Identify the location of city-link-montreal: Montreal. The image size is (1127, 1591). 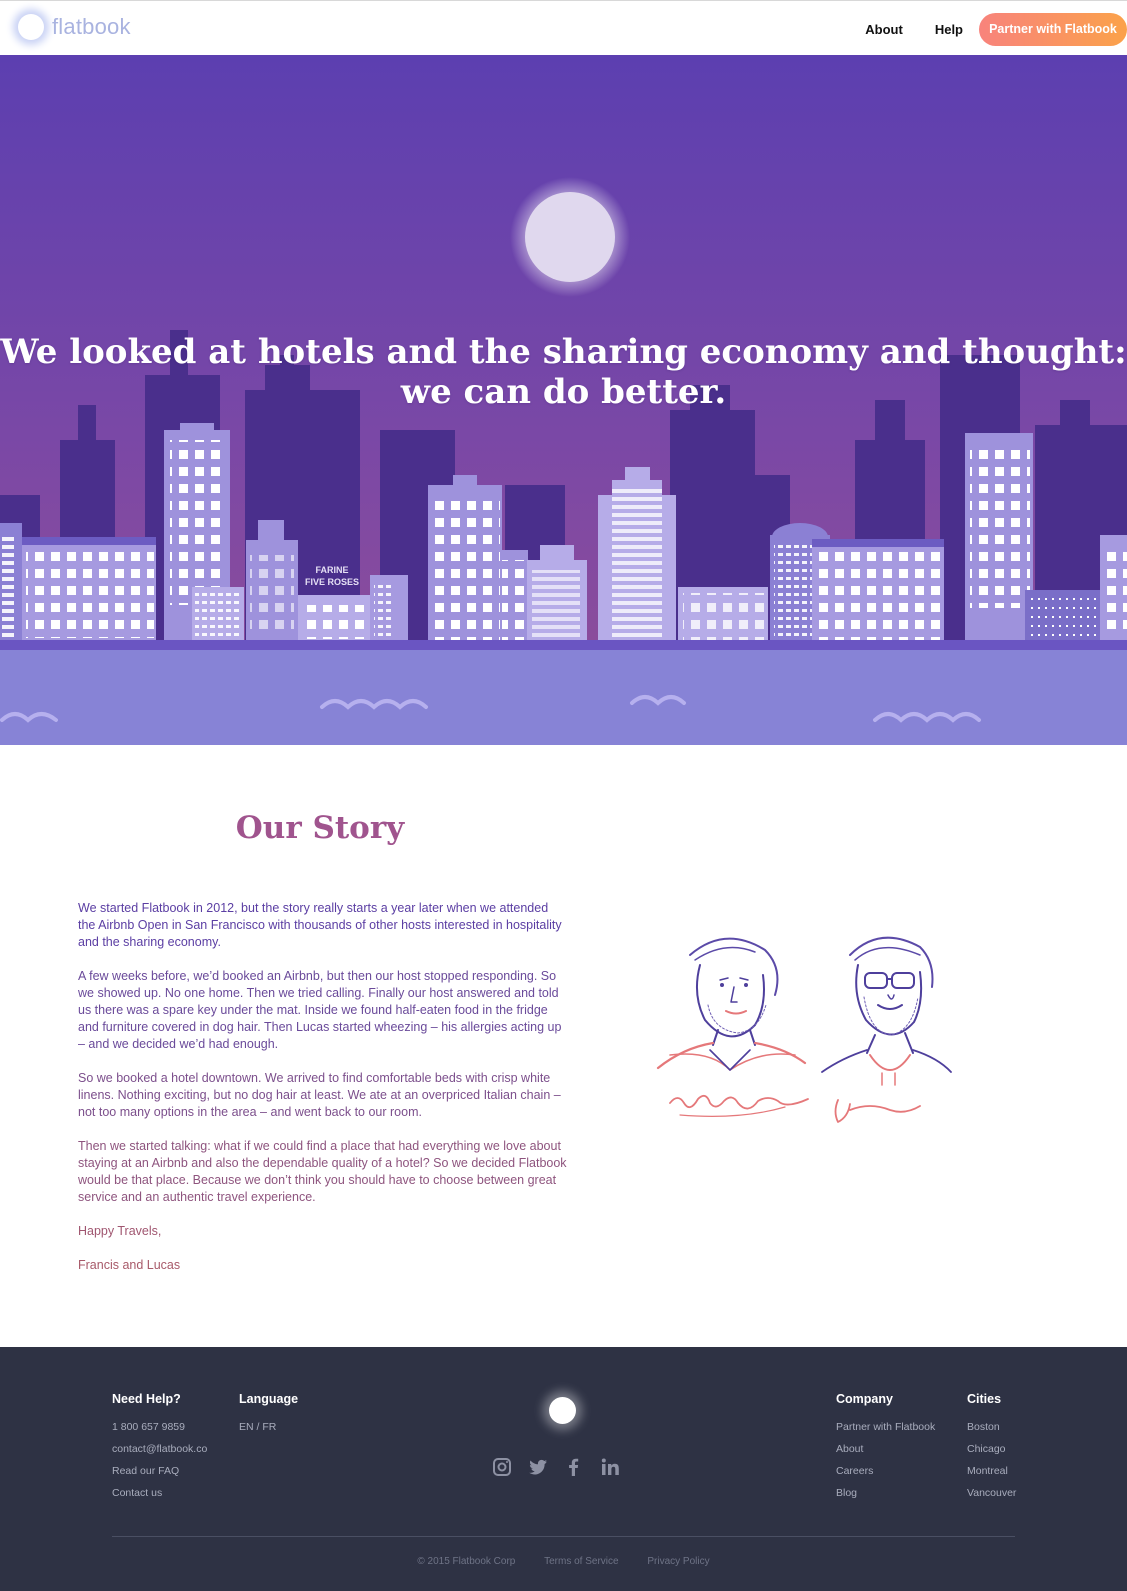
(991, 1471).